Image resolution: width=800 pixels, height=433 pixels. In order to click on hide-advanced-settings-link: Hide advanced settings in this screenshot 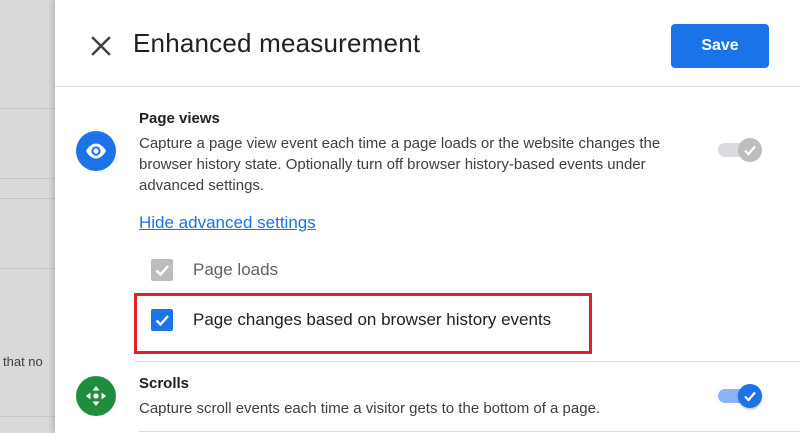, I will do `click(227, 223)`.